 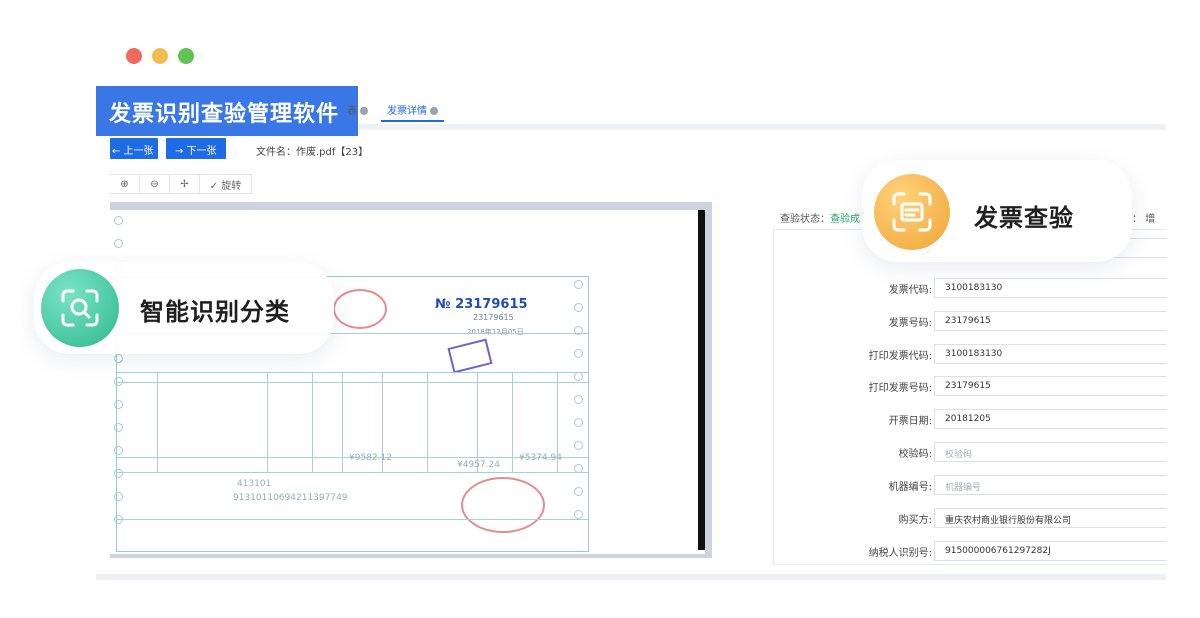 I want to click on verify-status-label: 查验状态：, so click(x=805, y=219).